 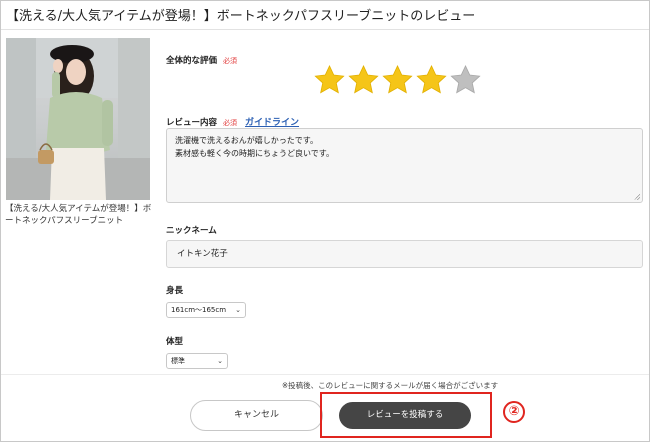 I want to click on height-select: 161cm～165cm ⌄, so click(x=206, y=310).